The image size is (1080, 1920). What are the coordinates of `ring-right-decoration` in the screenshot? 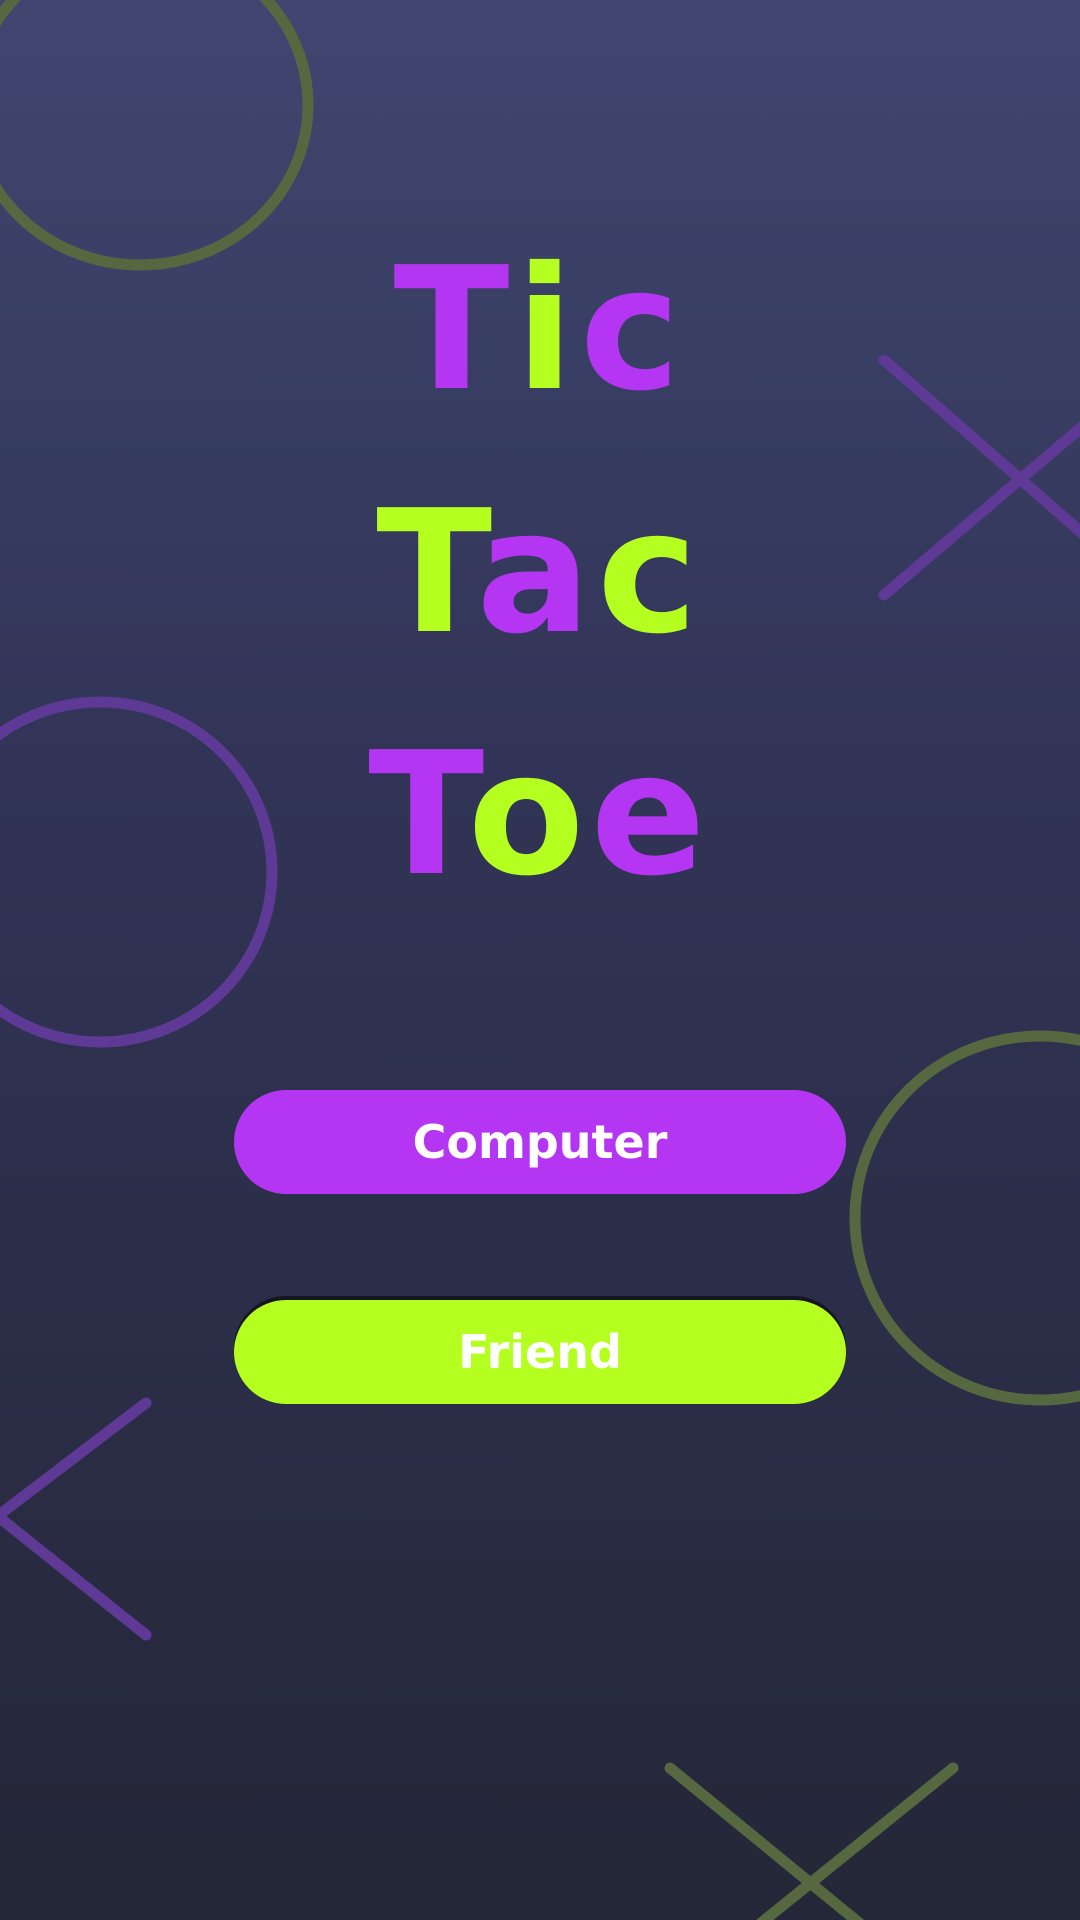 It's located at (964, 1218).